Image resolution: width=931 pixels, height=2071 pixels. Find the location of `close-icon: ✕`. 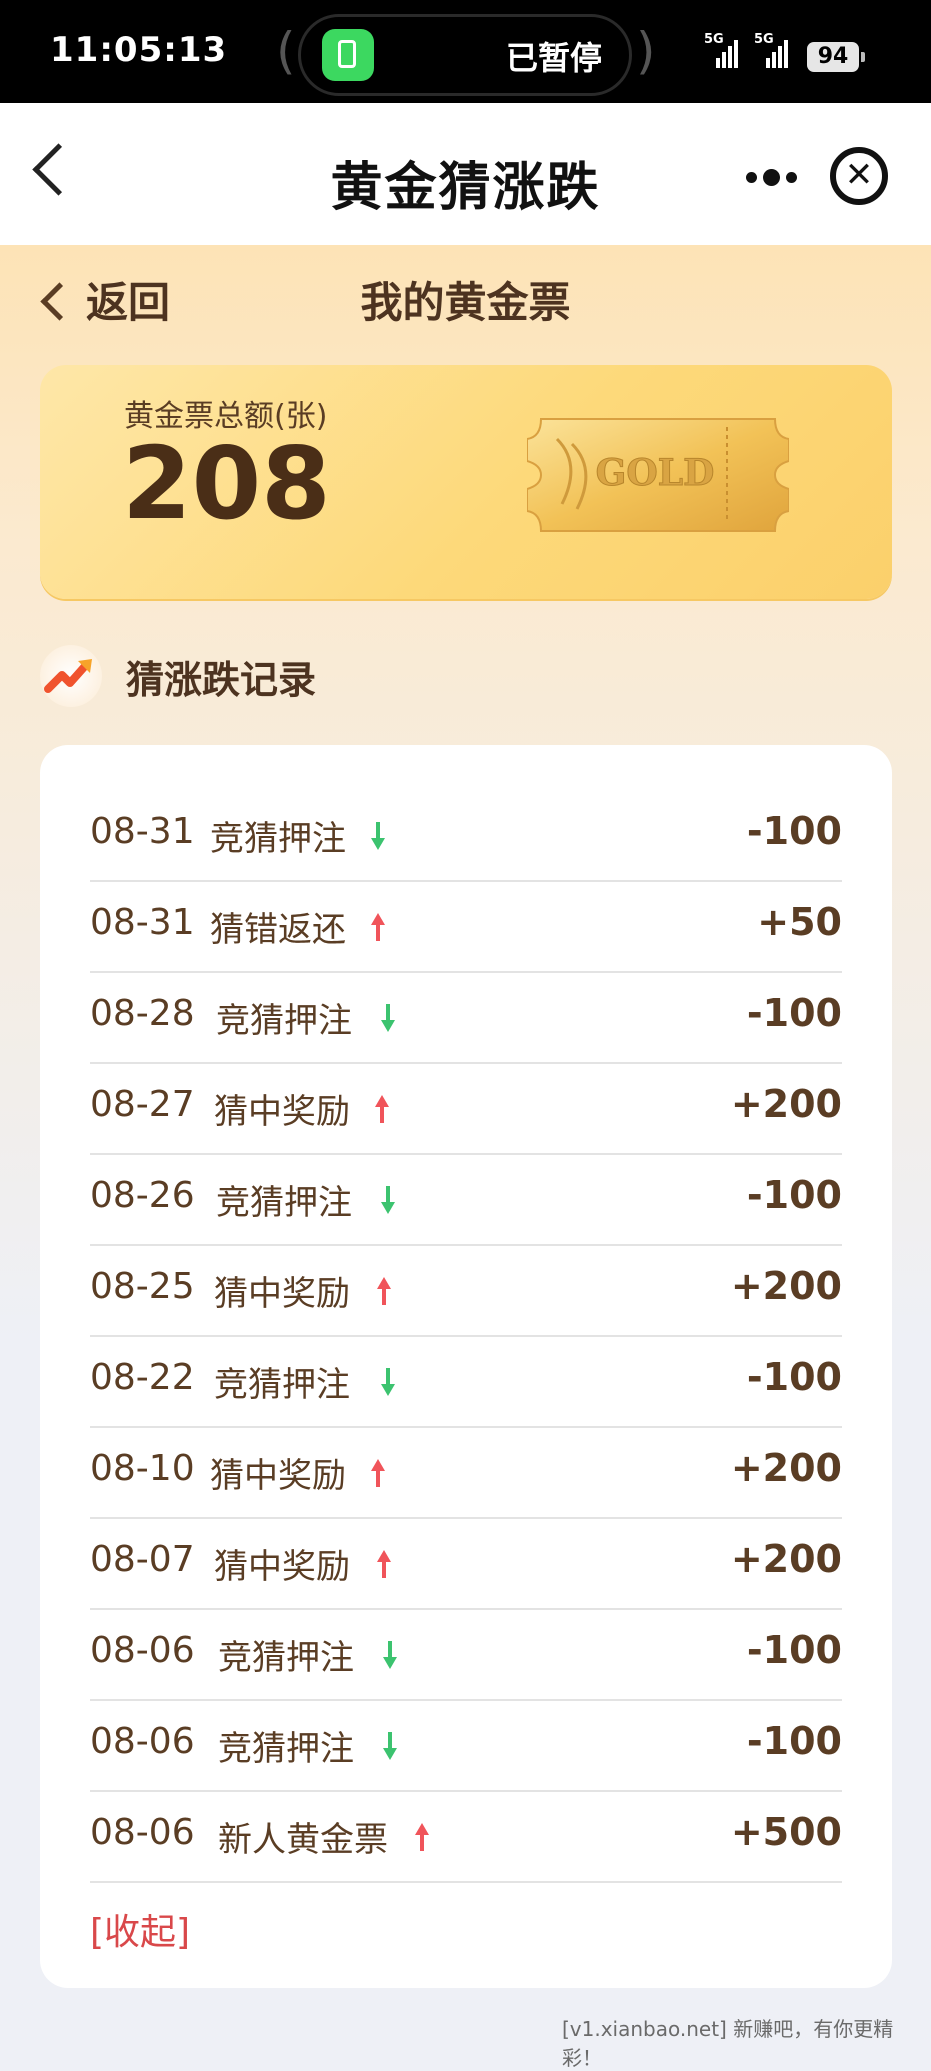

close-icon: ✕ is located at coordinates (859, 176).